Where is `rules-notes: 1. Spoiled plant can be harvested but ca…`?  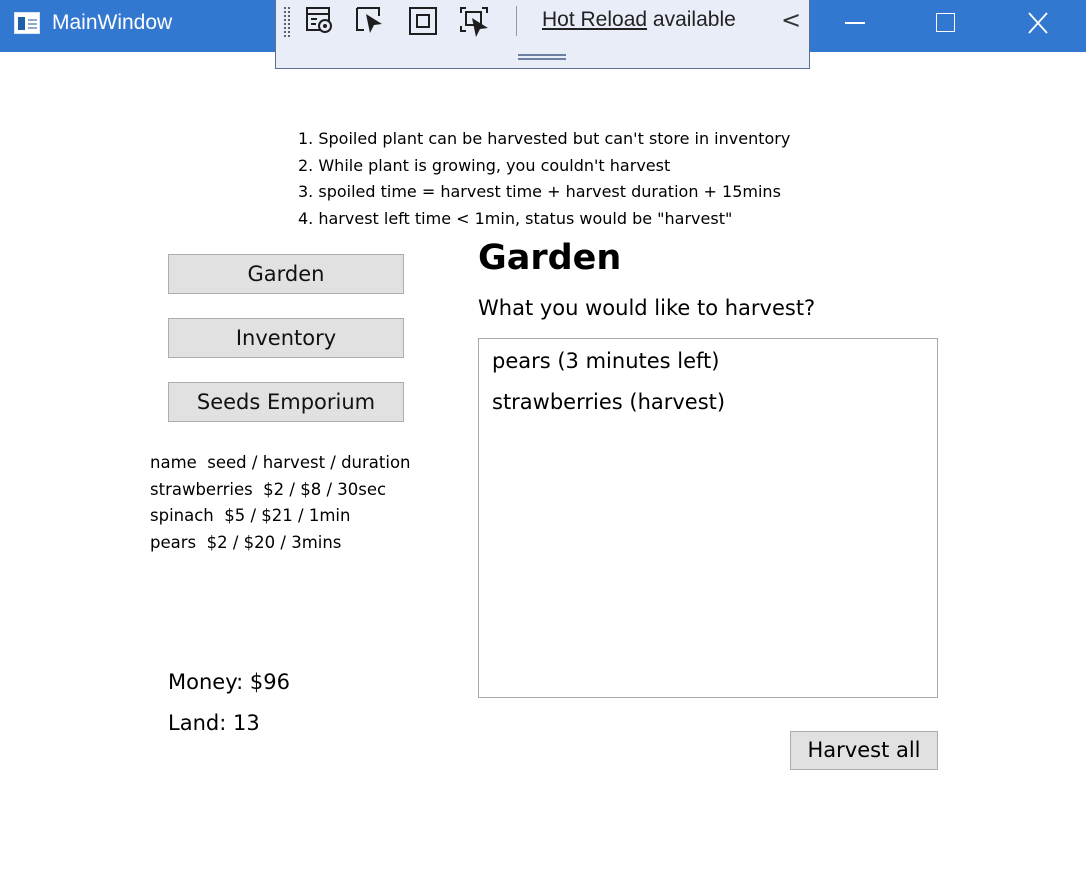
rules-notes: 1. Spoiled plant can be harvested but ca… is located at coordinates (544, 179).